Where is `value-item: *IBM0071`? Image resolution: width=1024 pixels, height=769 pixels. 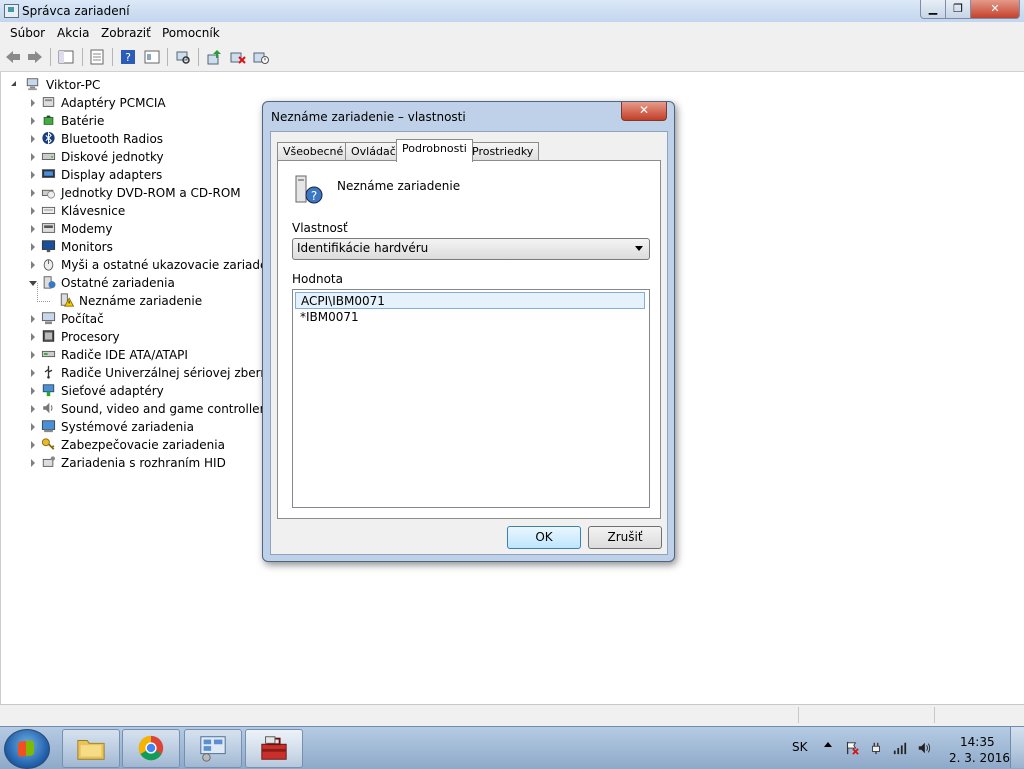 value-item: *IBM0071 is located at coordinates (470, 317).